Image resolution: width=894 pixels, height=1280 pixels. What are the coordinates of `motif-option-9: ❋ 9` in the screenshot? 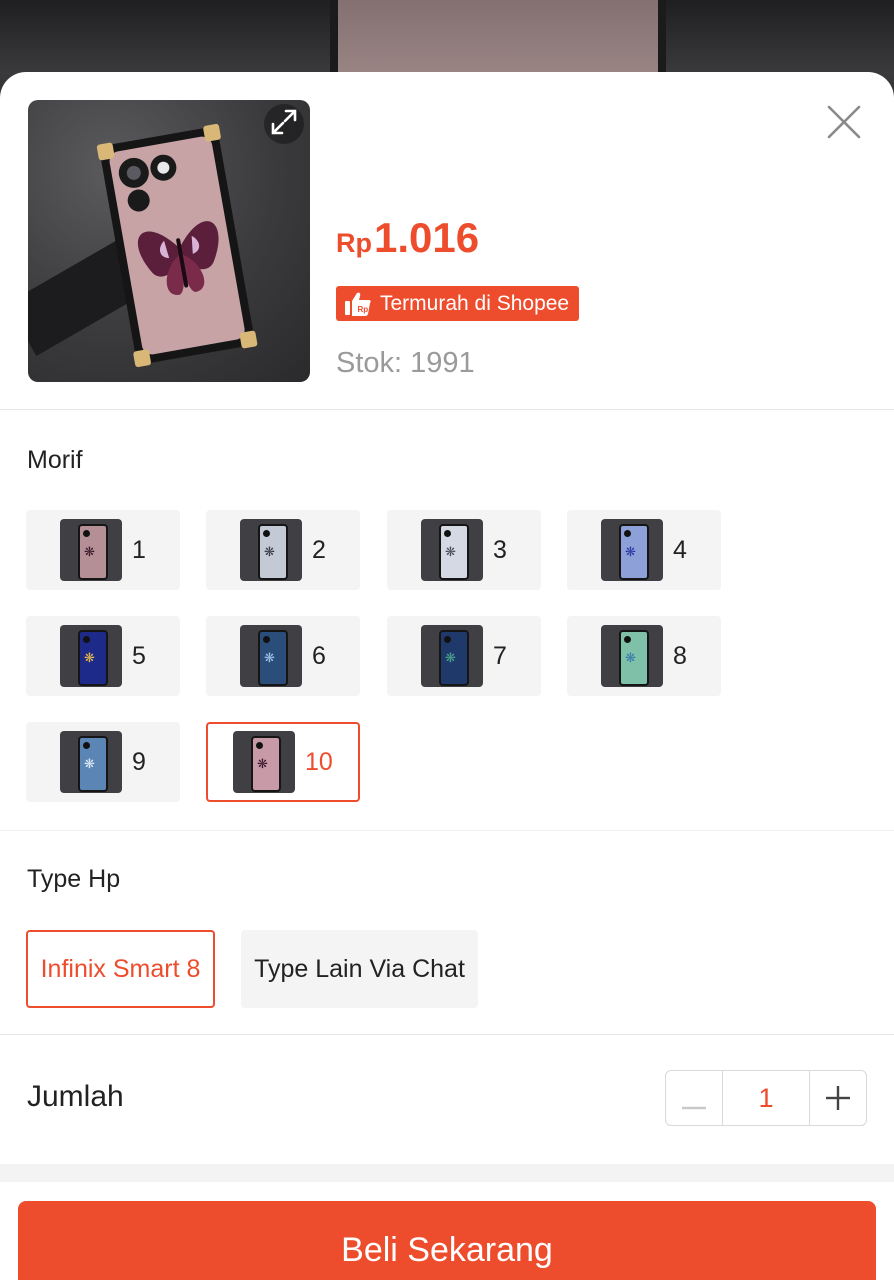 It's located at (103, 762).